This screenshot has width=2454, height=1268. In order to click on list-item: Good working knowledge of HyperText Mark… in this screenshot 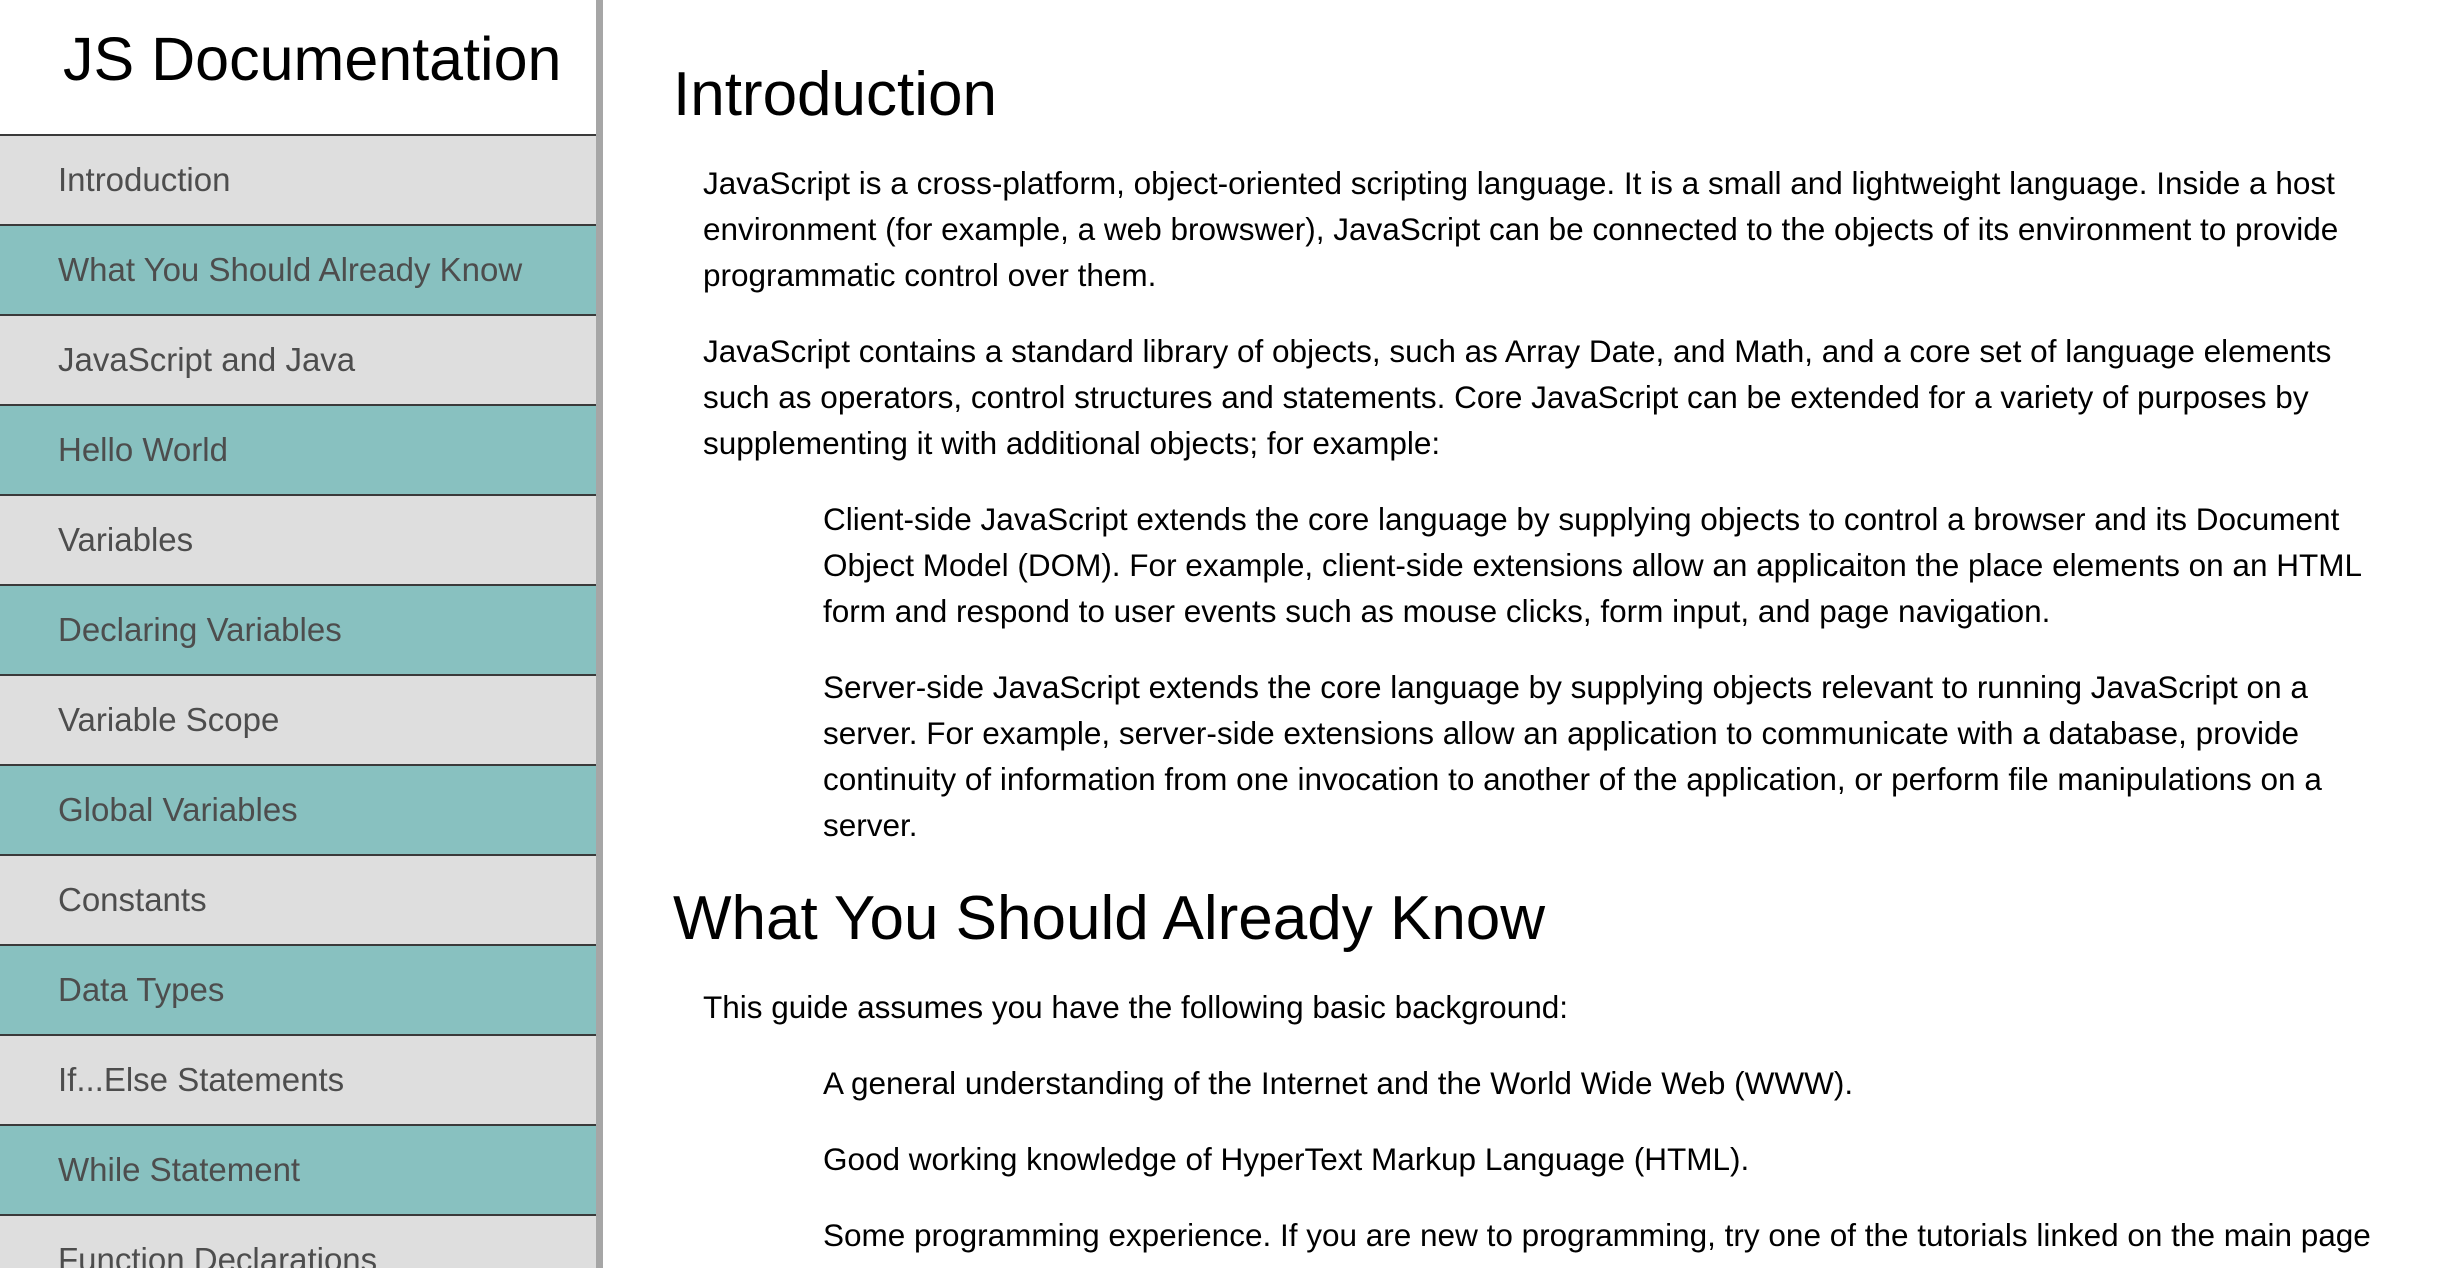, I will do `click(1286, 1159)`.